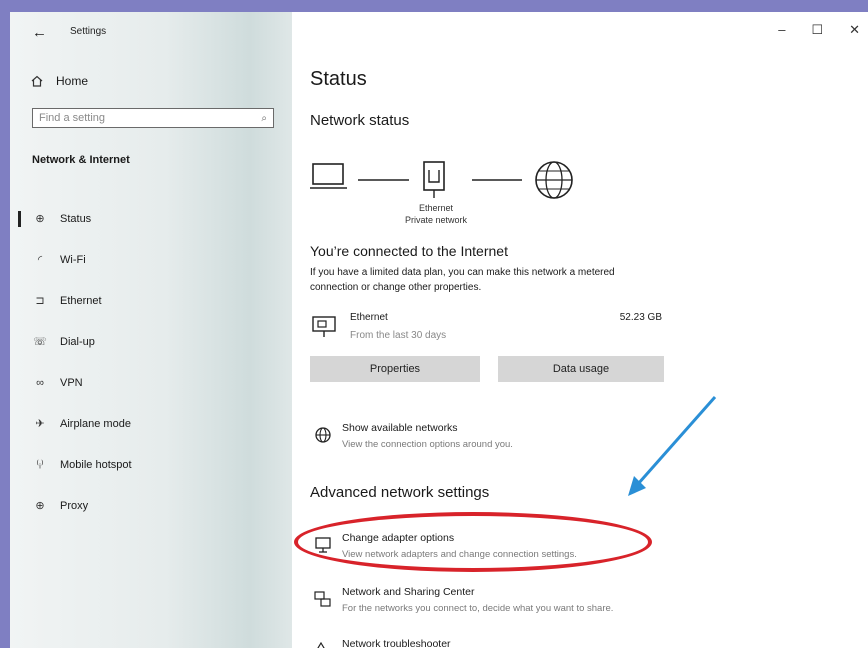  I want to click on sharing-center-icon, so click(322, 599).